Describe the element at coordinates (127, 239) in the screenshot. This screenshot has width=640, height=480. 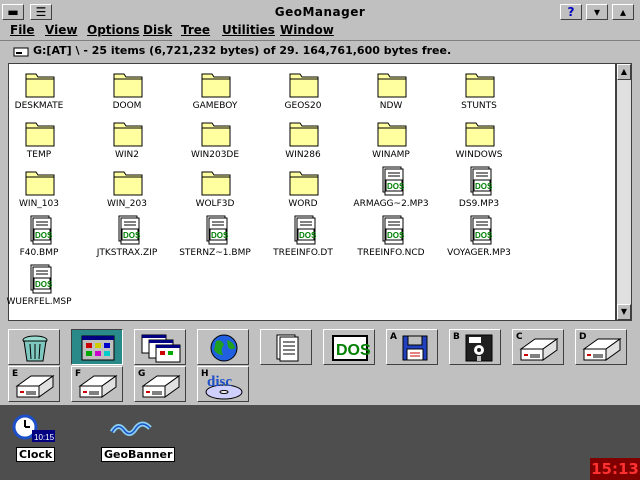
I see `file-item: DOS JTKSTRAX.ZIP` at that location.